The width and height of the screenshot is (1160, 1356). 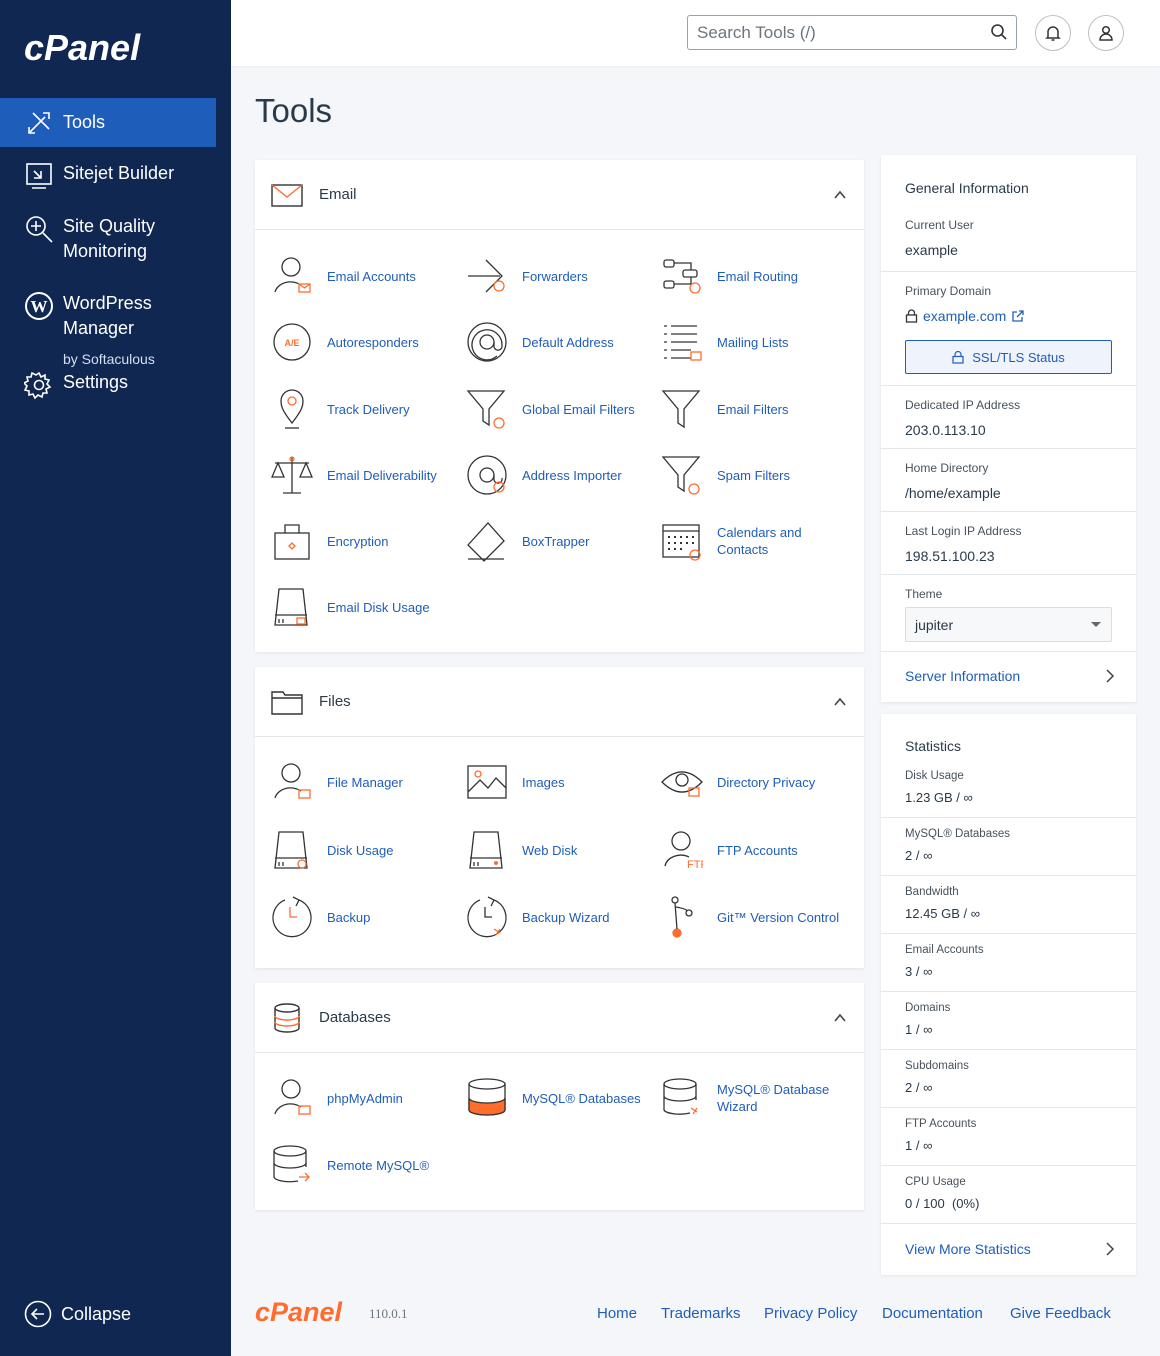 What do you see at coordinates (999, 32) in the screenshot?
I see `search-icon` at bounding box center [999, 32].